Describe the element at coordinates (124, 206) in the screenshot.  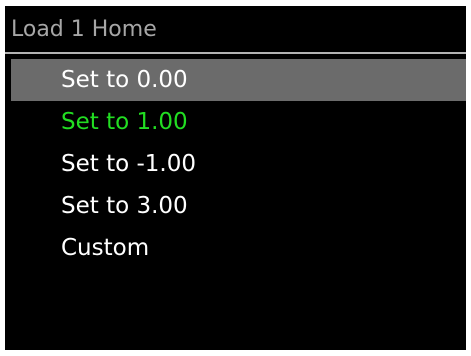
I see `menu-item-label: Set to 3.00` at that location.